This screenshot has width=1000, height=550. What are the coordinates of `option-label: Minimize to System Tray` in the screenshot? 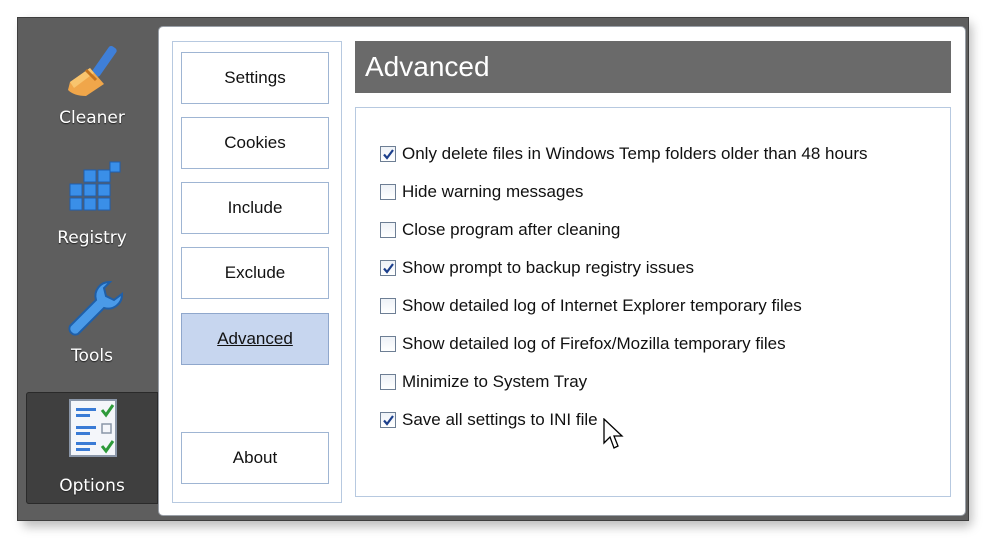 It's located at (495, 381).